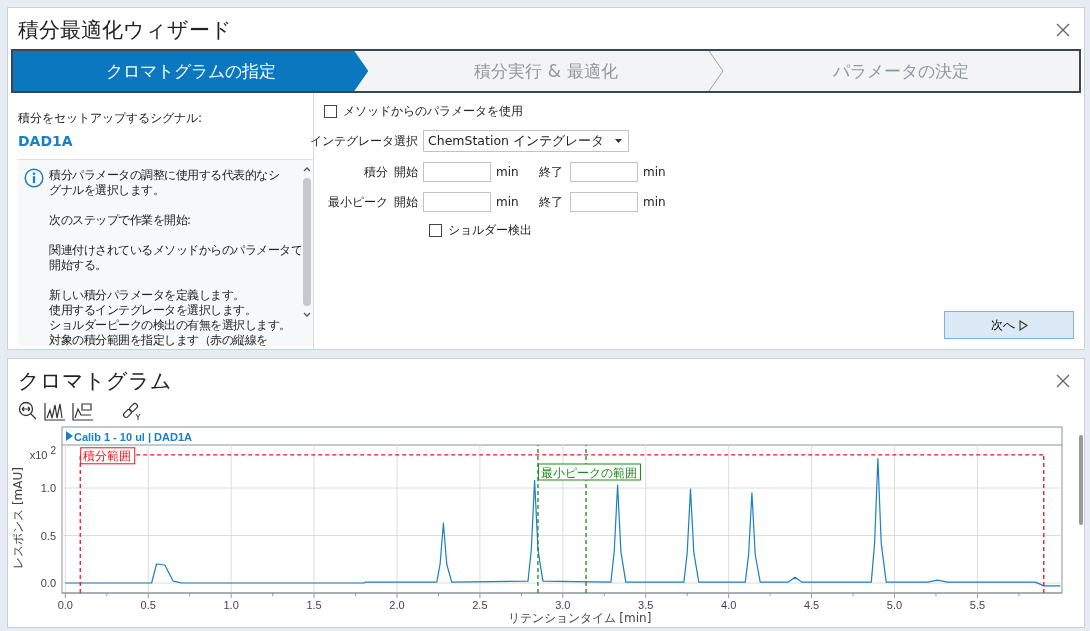  What do you see at coordinates (147, 295) in the screenshot?
I see `info-text: 新しい積分パラメータを定義します。` at bounding box center [147, 295].